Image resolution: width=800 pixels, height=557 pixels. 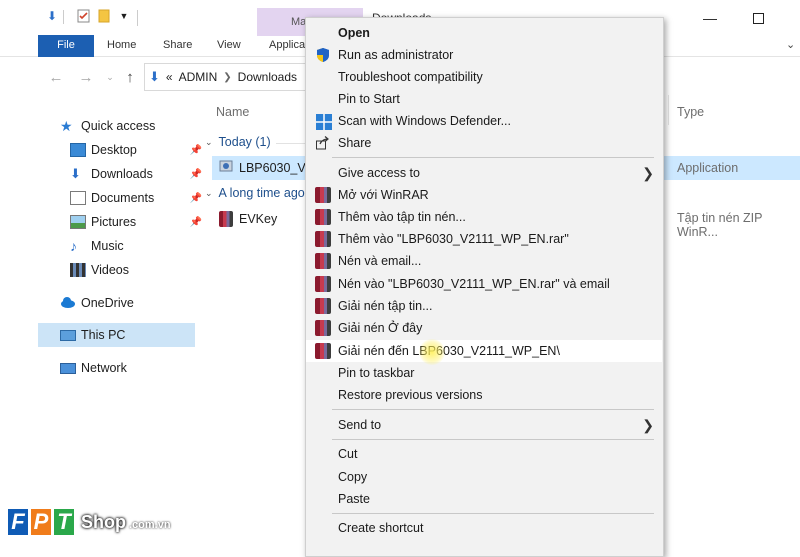 I want to click on group-divider, so click(x=291, y=143).